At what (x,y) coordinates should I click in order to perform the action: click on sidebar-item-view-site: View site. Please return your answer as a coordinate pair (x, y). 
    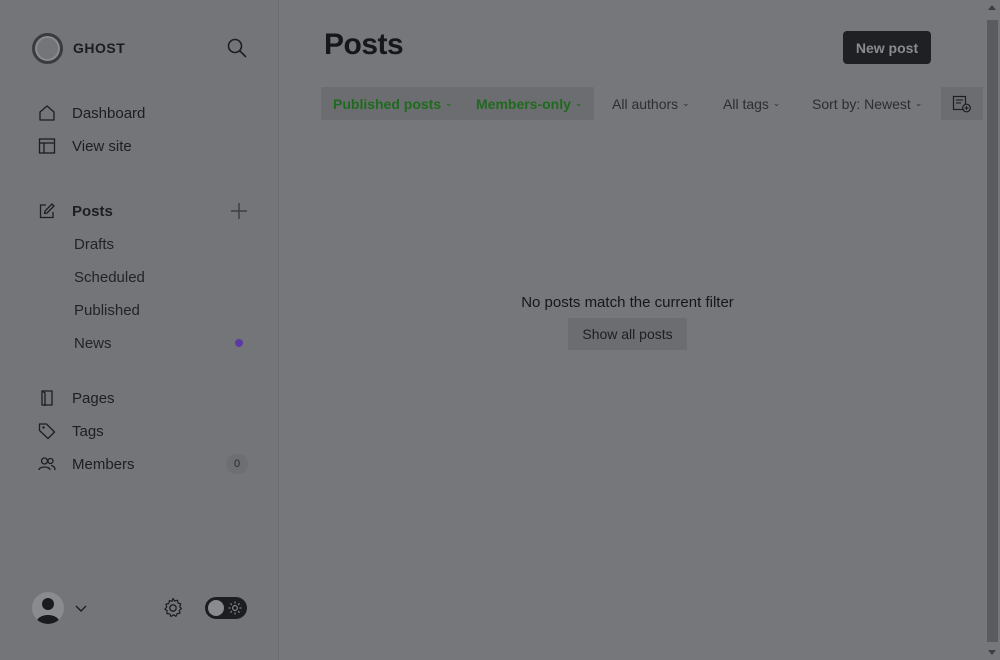
    Looking at the image, I should click on (144, 146).